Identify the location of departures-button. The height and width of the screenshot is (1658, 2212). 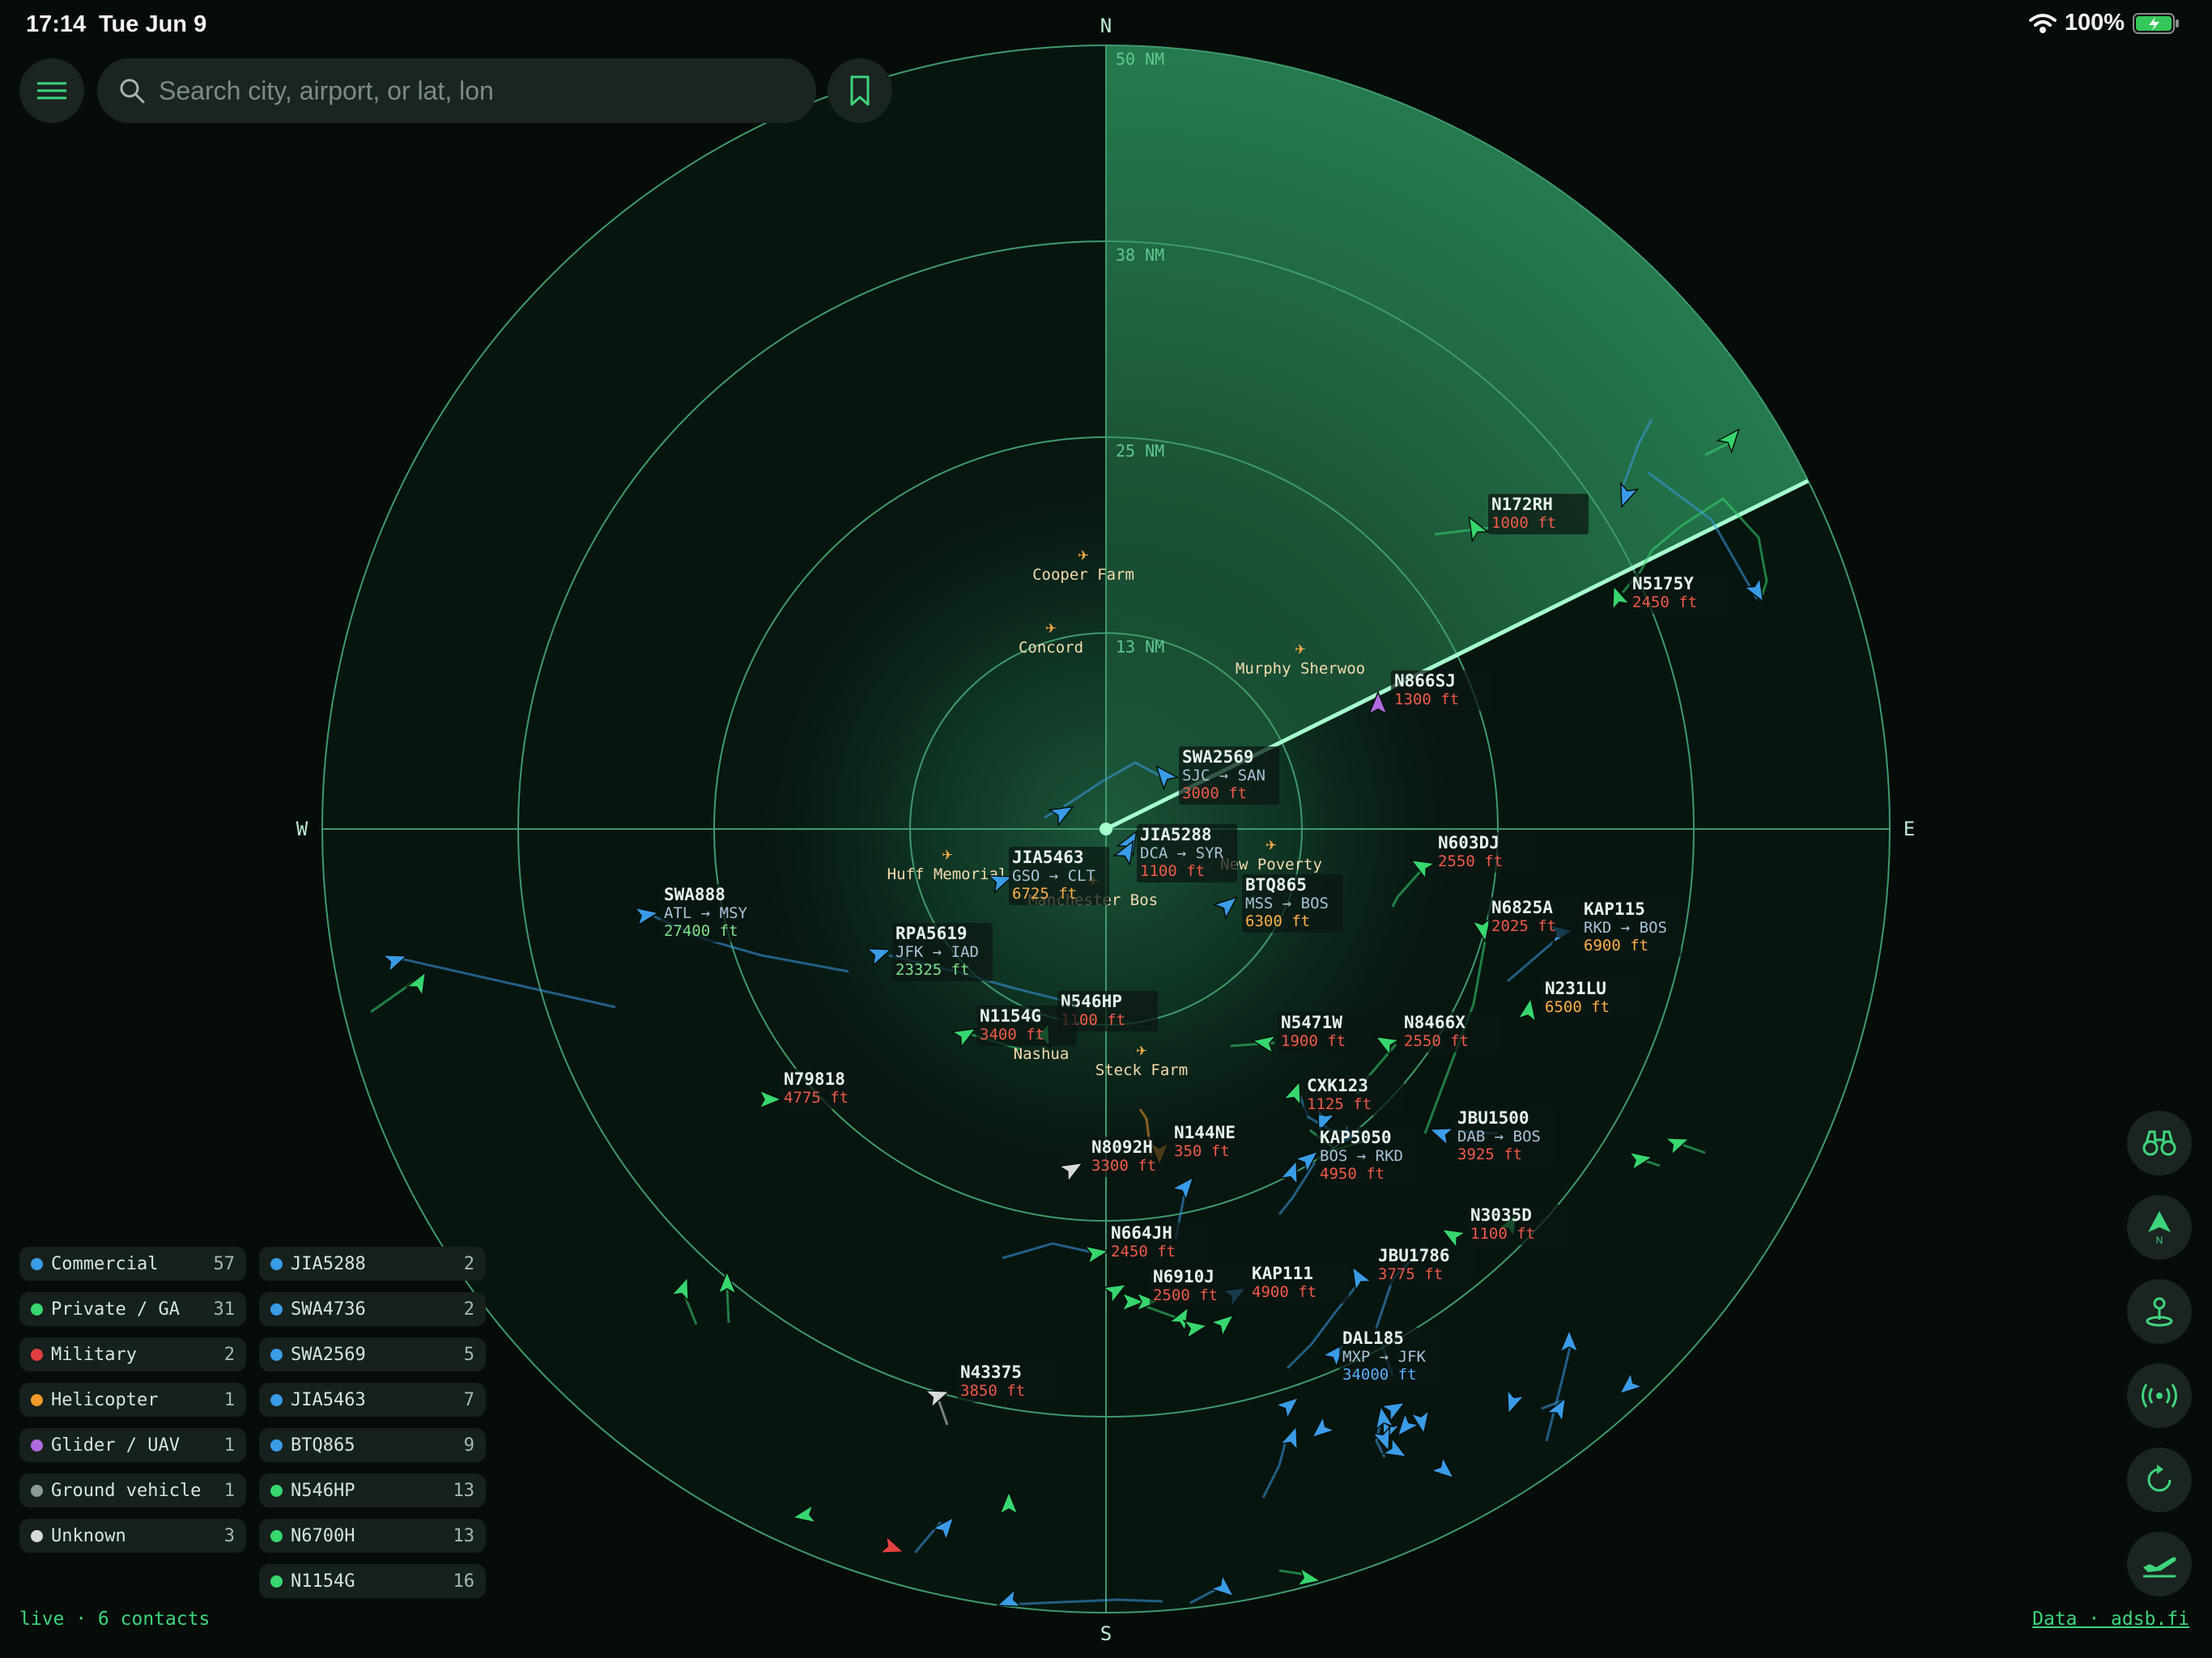
(2160, 1564).